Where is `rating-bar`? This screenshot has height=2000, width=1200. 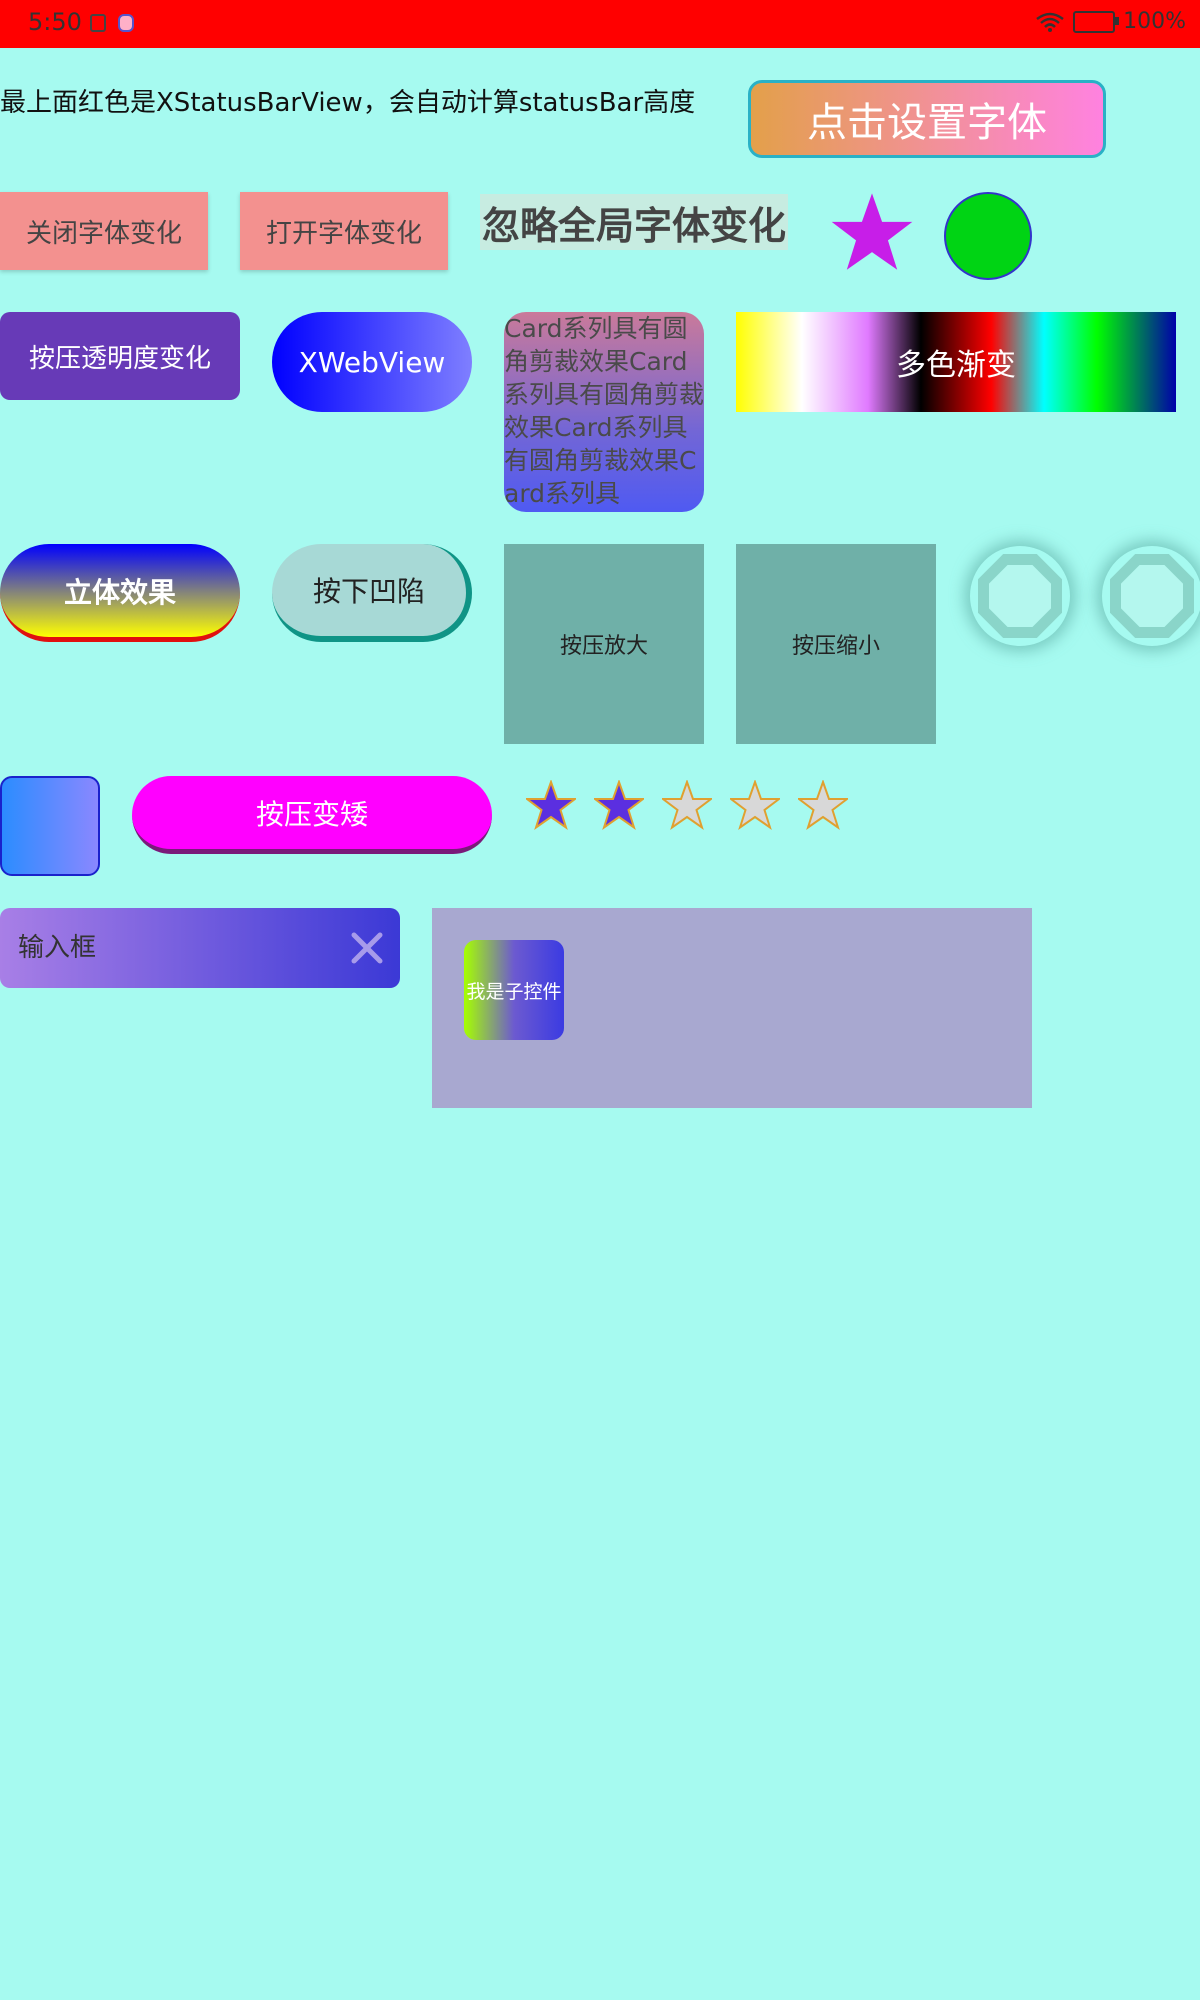
rating-bar is located at coordinates (687, 805).